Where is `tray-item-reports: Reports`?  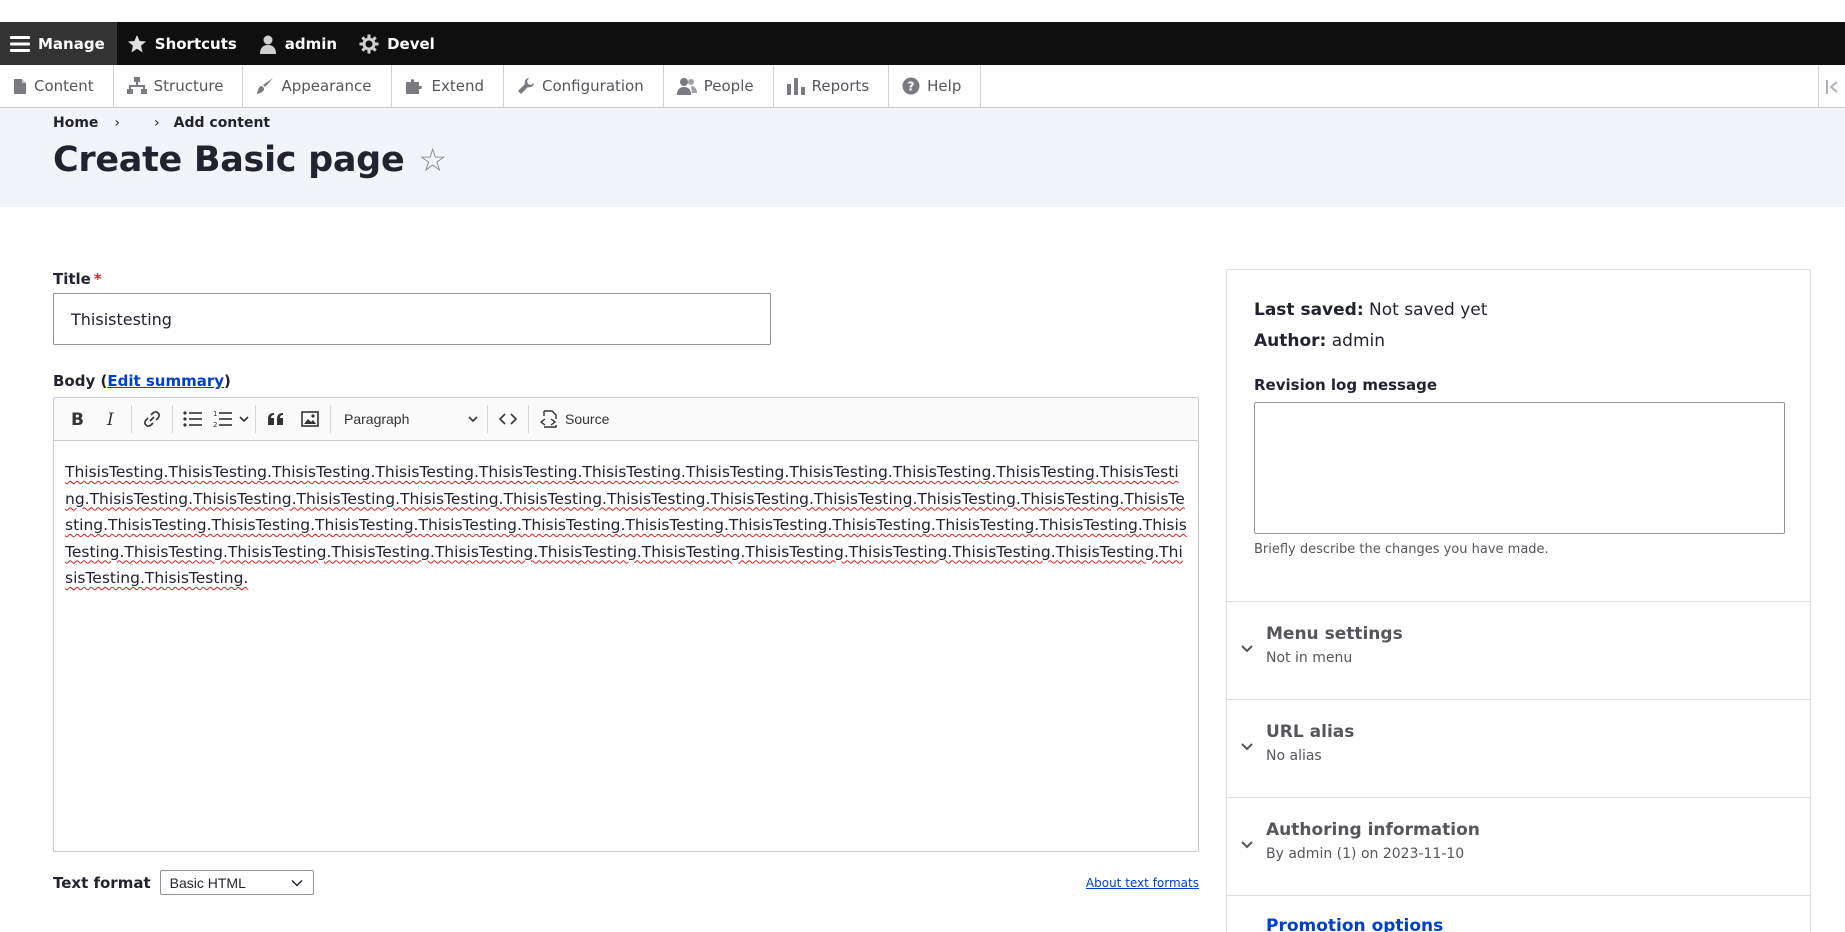 tray-item-reports: Reports is located at coordinates (832, 86).